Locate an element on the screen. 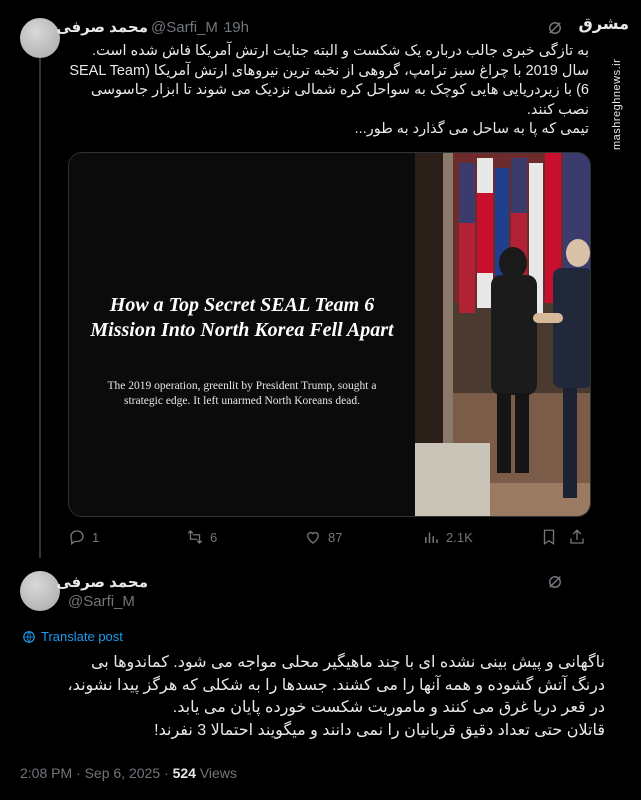  translate-post-link: Translate post is located at coordinates (72, 636).